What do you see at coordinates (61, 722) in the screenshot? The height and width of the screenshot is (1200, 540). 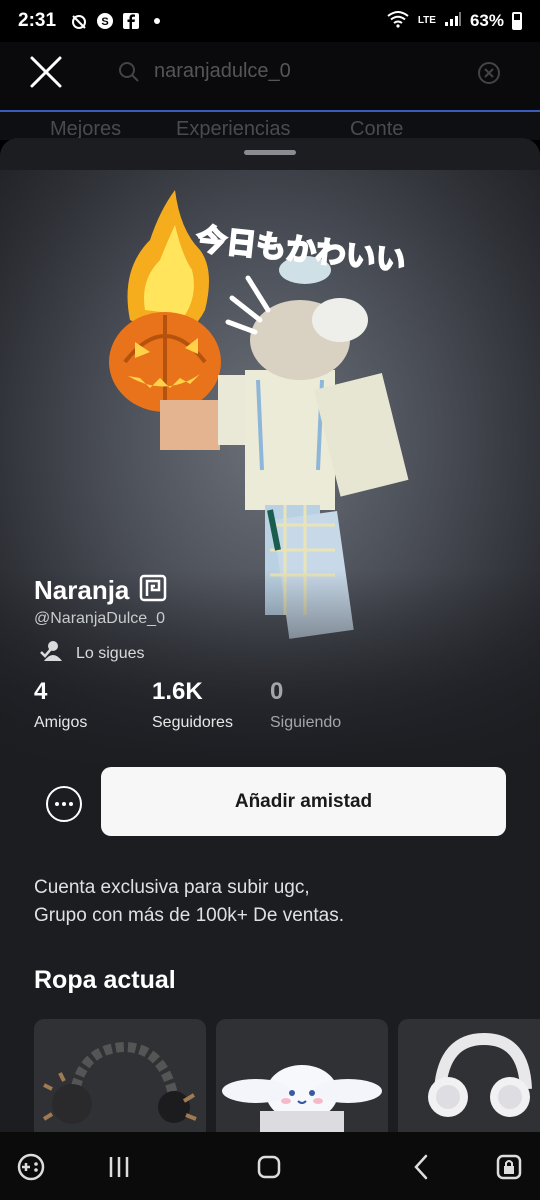 I see `stat-label: Amigos` at bounding box center [61, 722].